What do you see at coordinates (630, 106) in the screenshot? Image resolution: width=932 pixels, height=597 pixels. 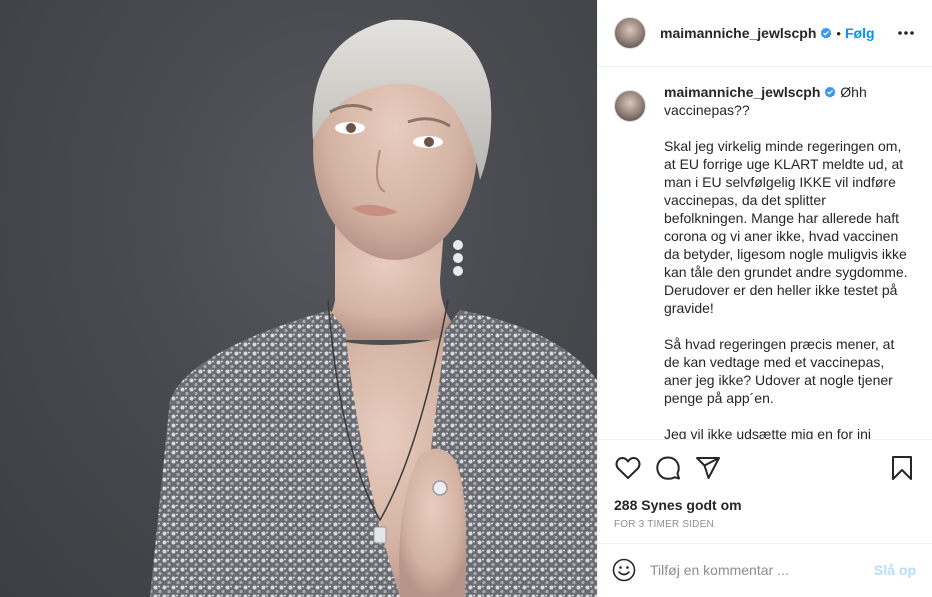 I see `caption-avatar` at bounding box center [630, 106].